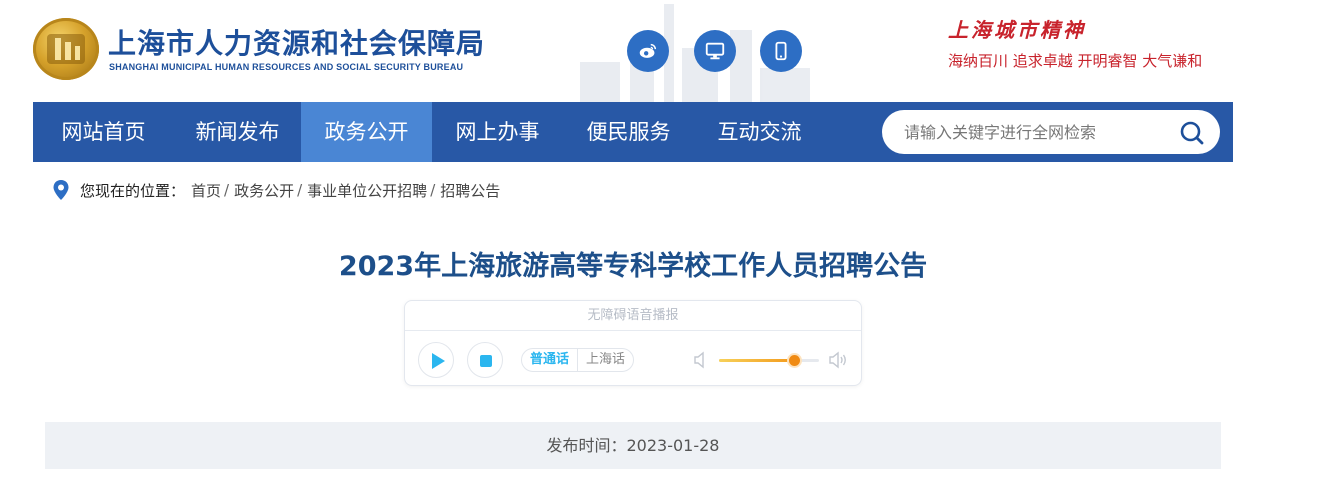 The width and height of the screenshot is (1328, 486). What do you see at coordinates (756, 360) in the screenshot?
I see `volume-slider-fill` at bounding box center [756, 360].